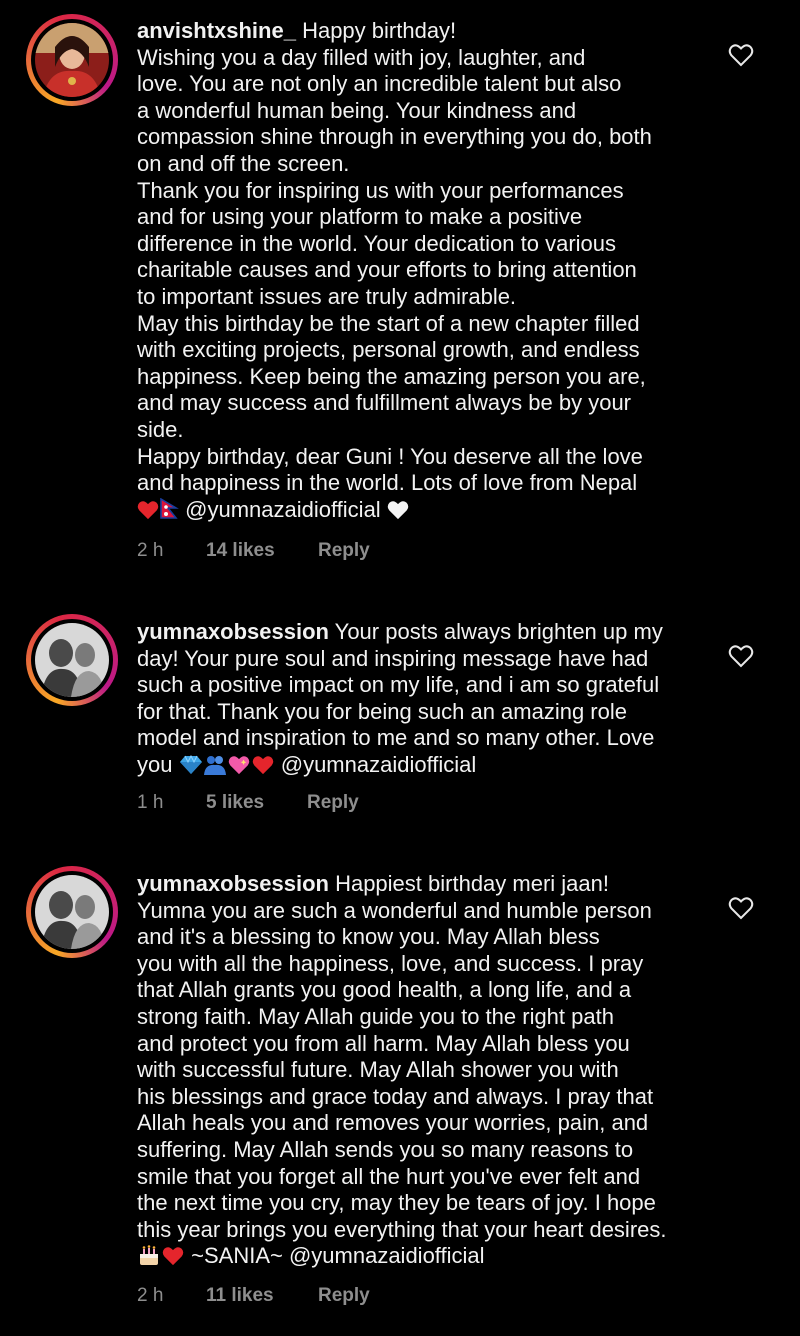 Image resolution: width=800 pixels, height=1336 pixels. I want to click on signature-and-mention: ~SANIA~ @yumnazaidiofficial, so click(337, 1255).